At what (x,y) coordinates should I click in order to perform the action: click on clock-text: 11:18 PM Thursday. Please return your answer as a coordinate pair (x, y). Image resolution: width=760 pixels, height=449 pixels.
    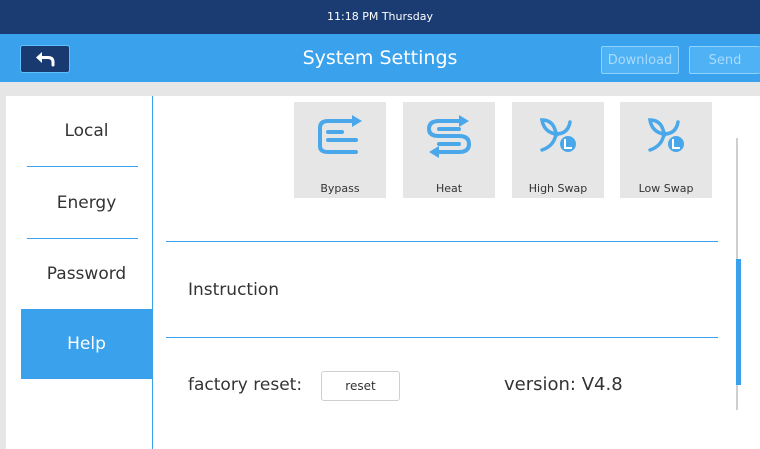
    Looking at the image, I should click on (380, 16).